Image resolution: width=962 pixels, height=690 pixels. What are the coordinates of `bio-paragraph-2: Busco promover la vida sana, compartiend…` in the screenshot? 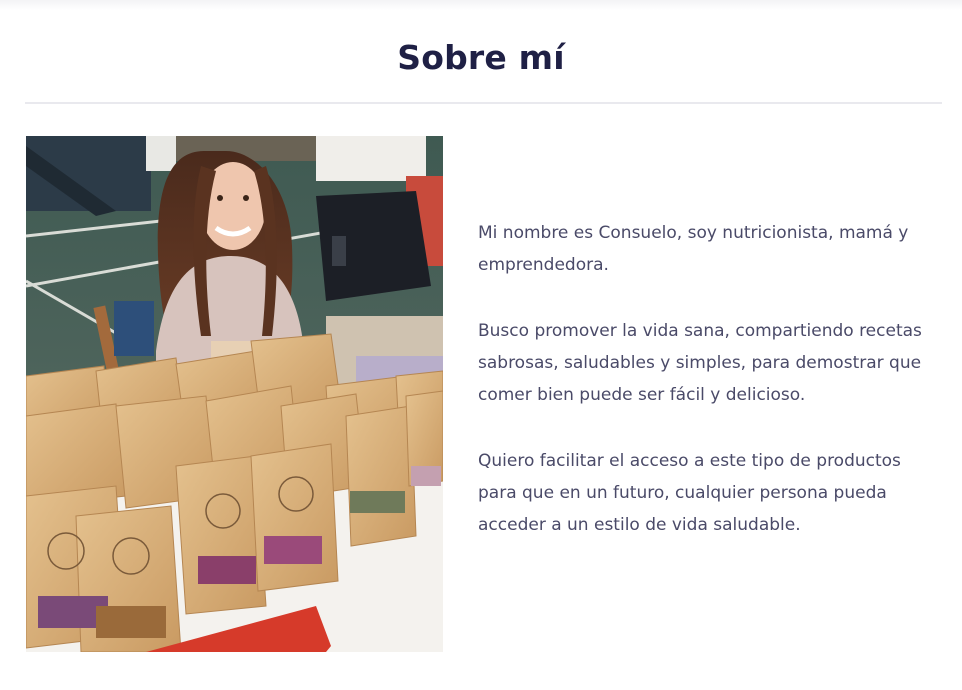 It's located at (700, 363).